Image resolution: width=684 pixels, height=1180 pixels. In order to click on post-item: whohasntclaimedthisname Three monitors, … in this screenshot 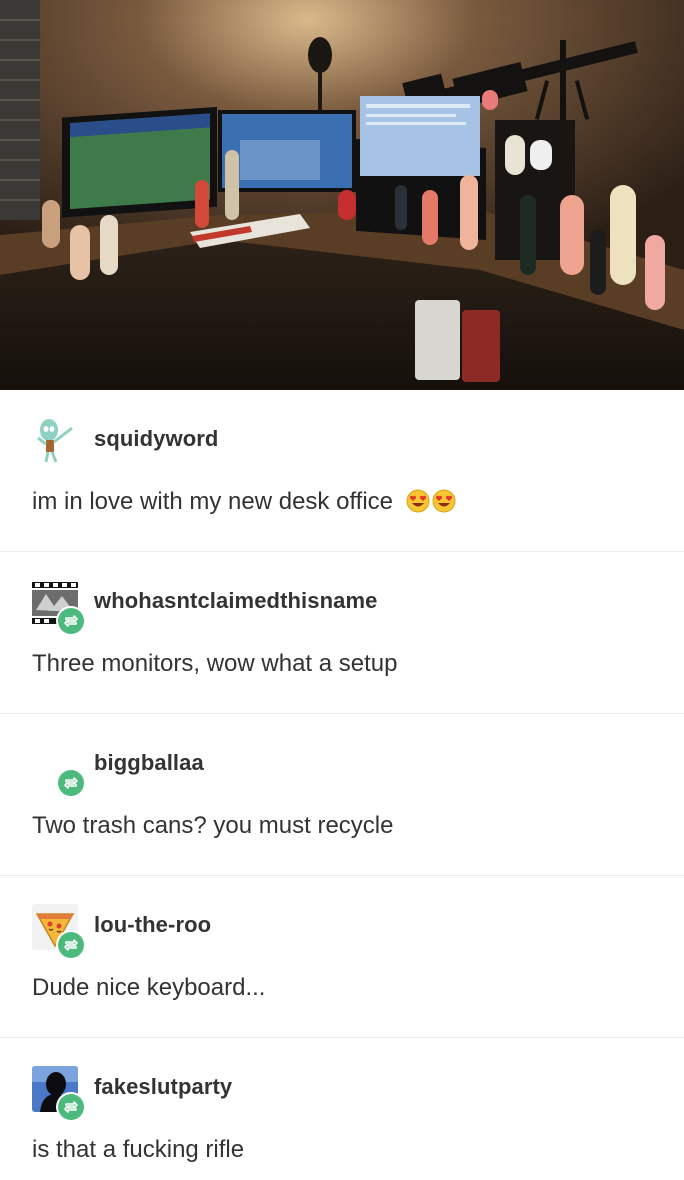, I will do `click(342, 633)`.